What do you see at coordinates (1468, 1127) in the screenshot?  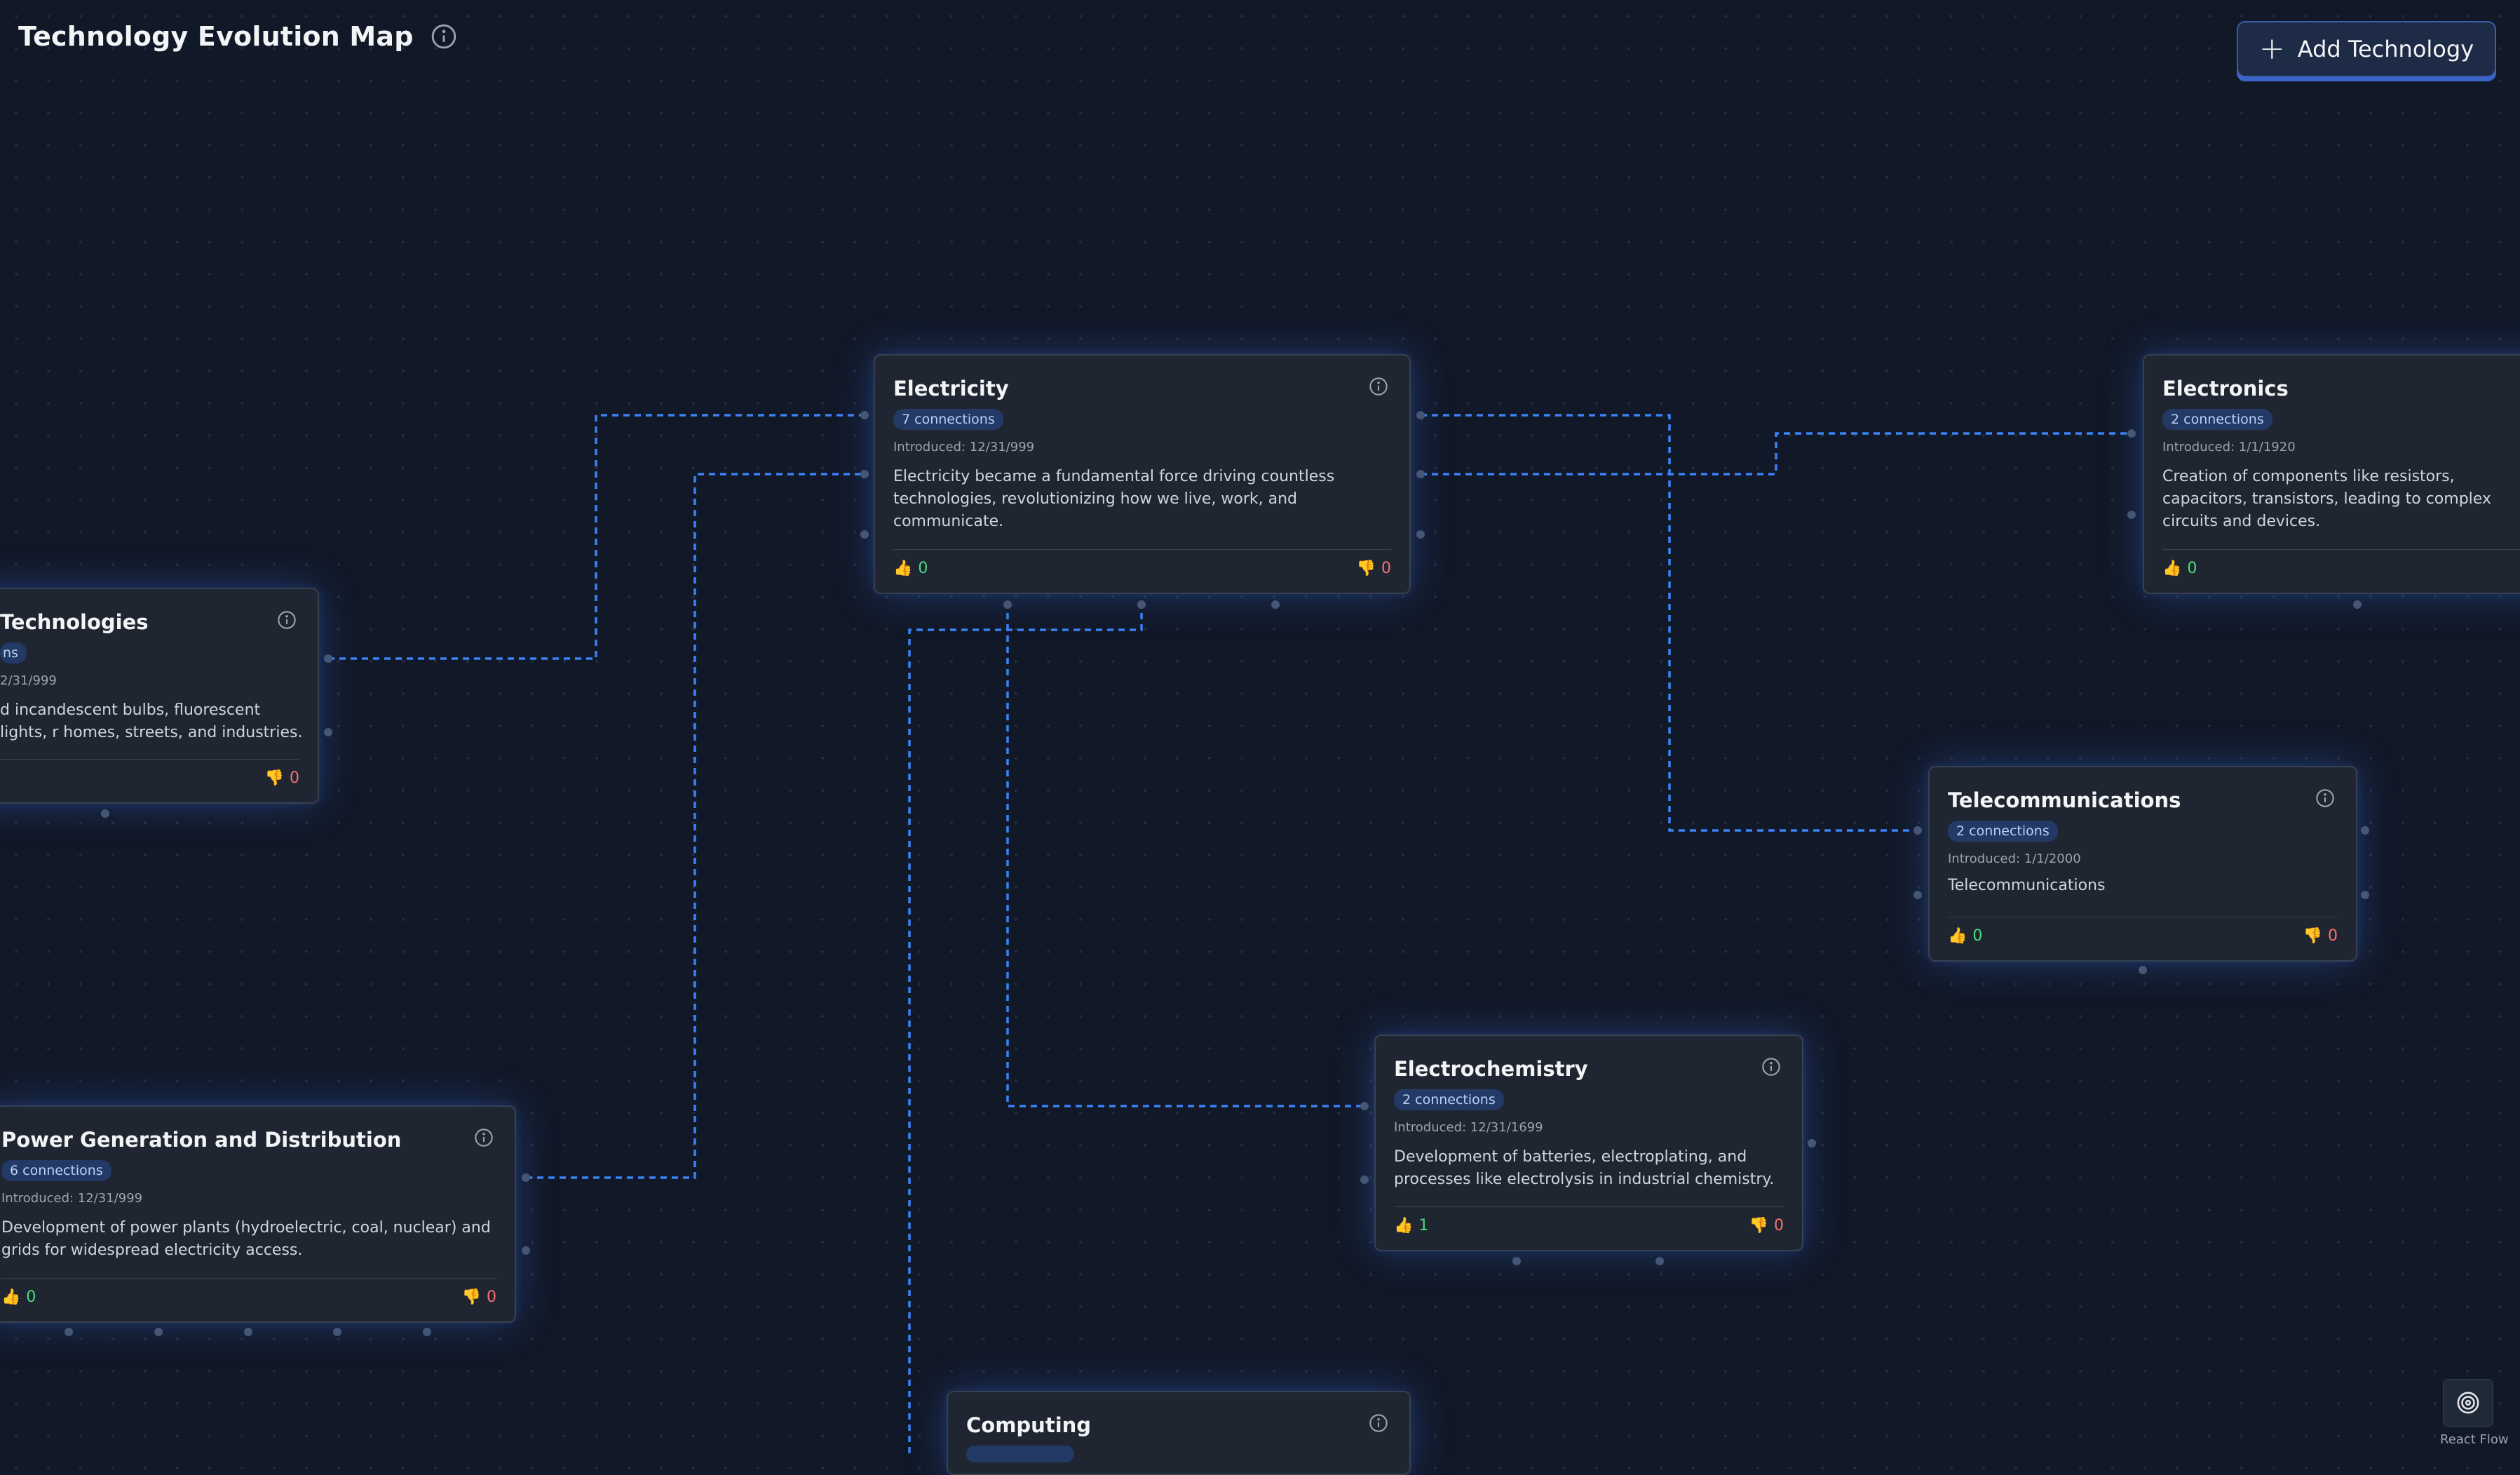 I see `introduced-date: Introduced: 12/31/1699` at bounding box center [1468, 1127].